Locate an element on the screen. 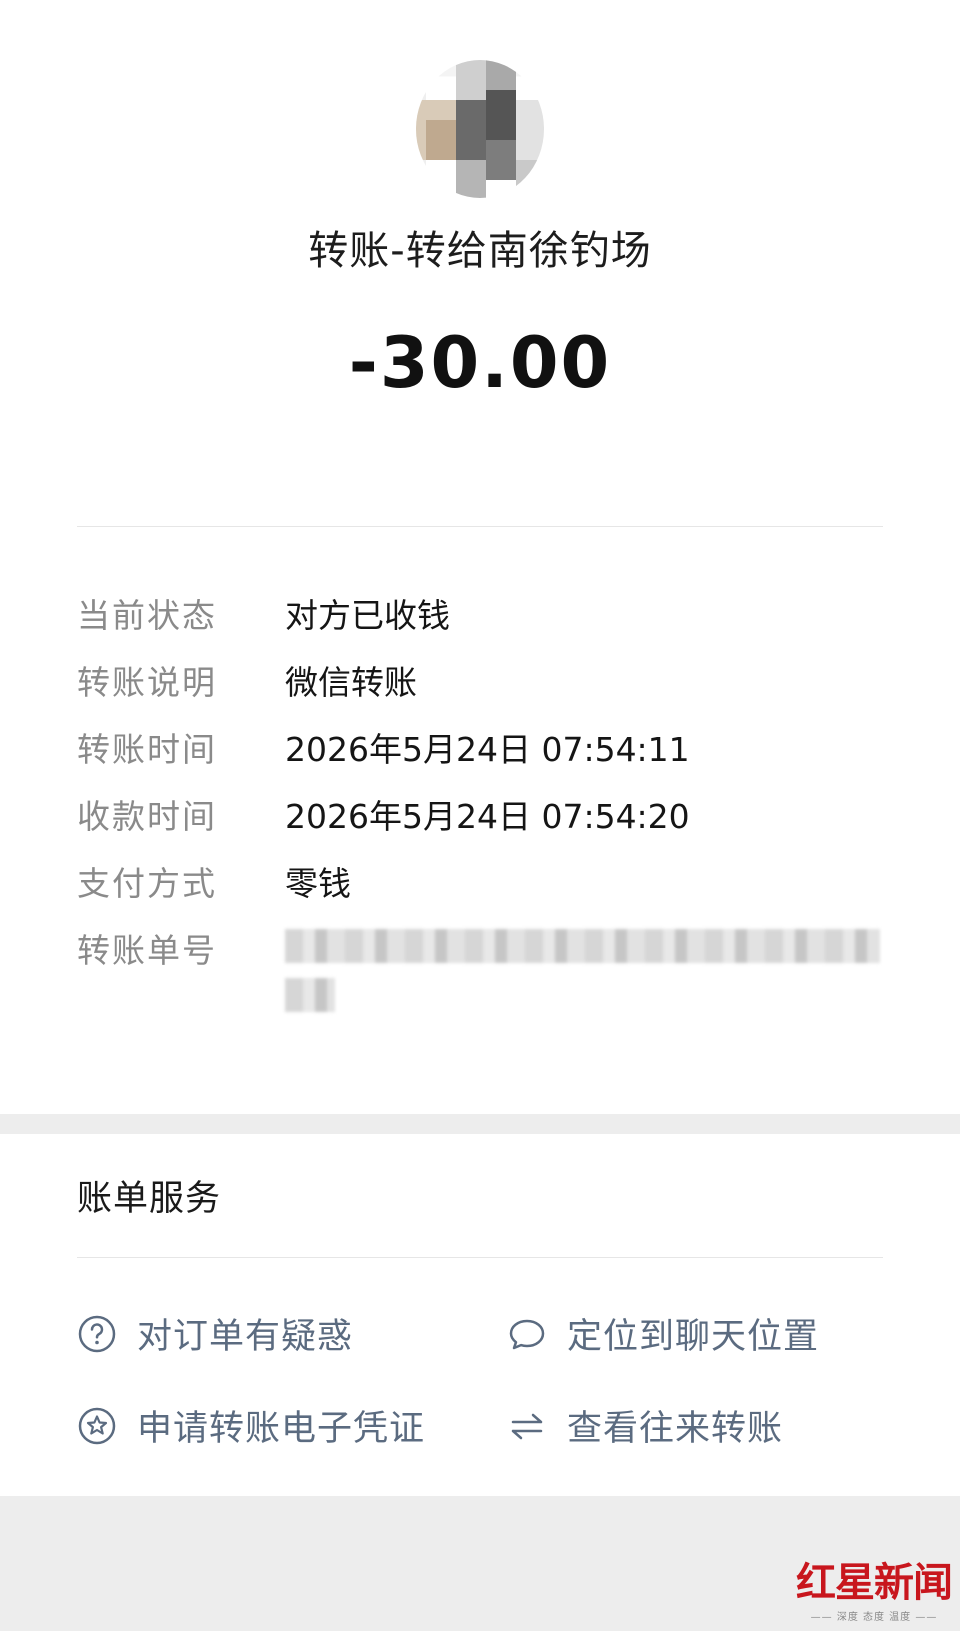 Image resolution: width=960 pixels, height=1631 pixels. transfer-time-label: 转账时间 is located at coordinates (147, 749).